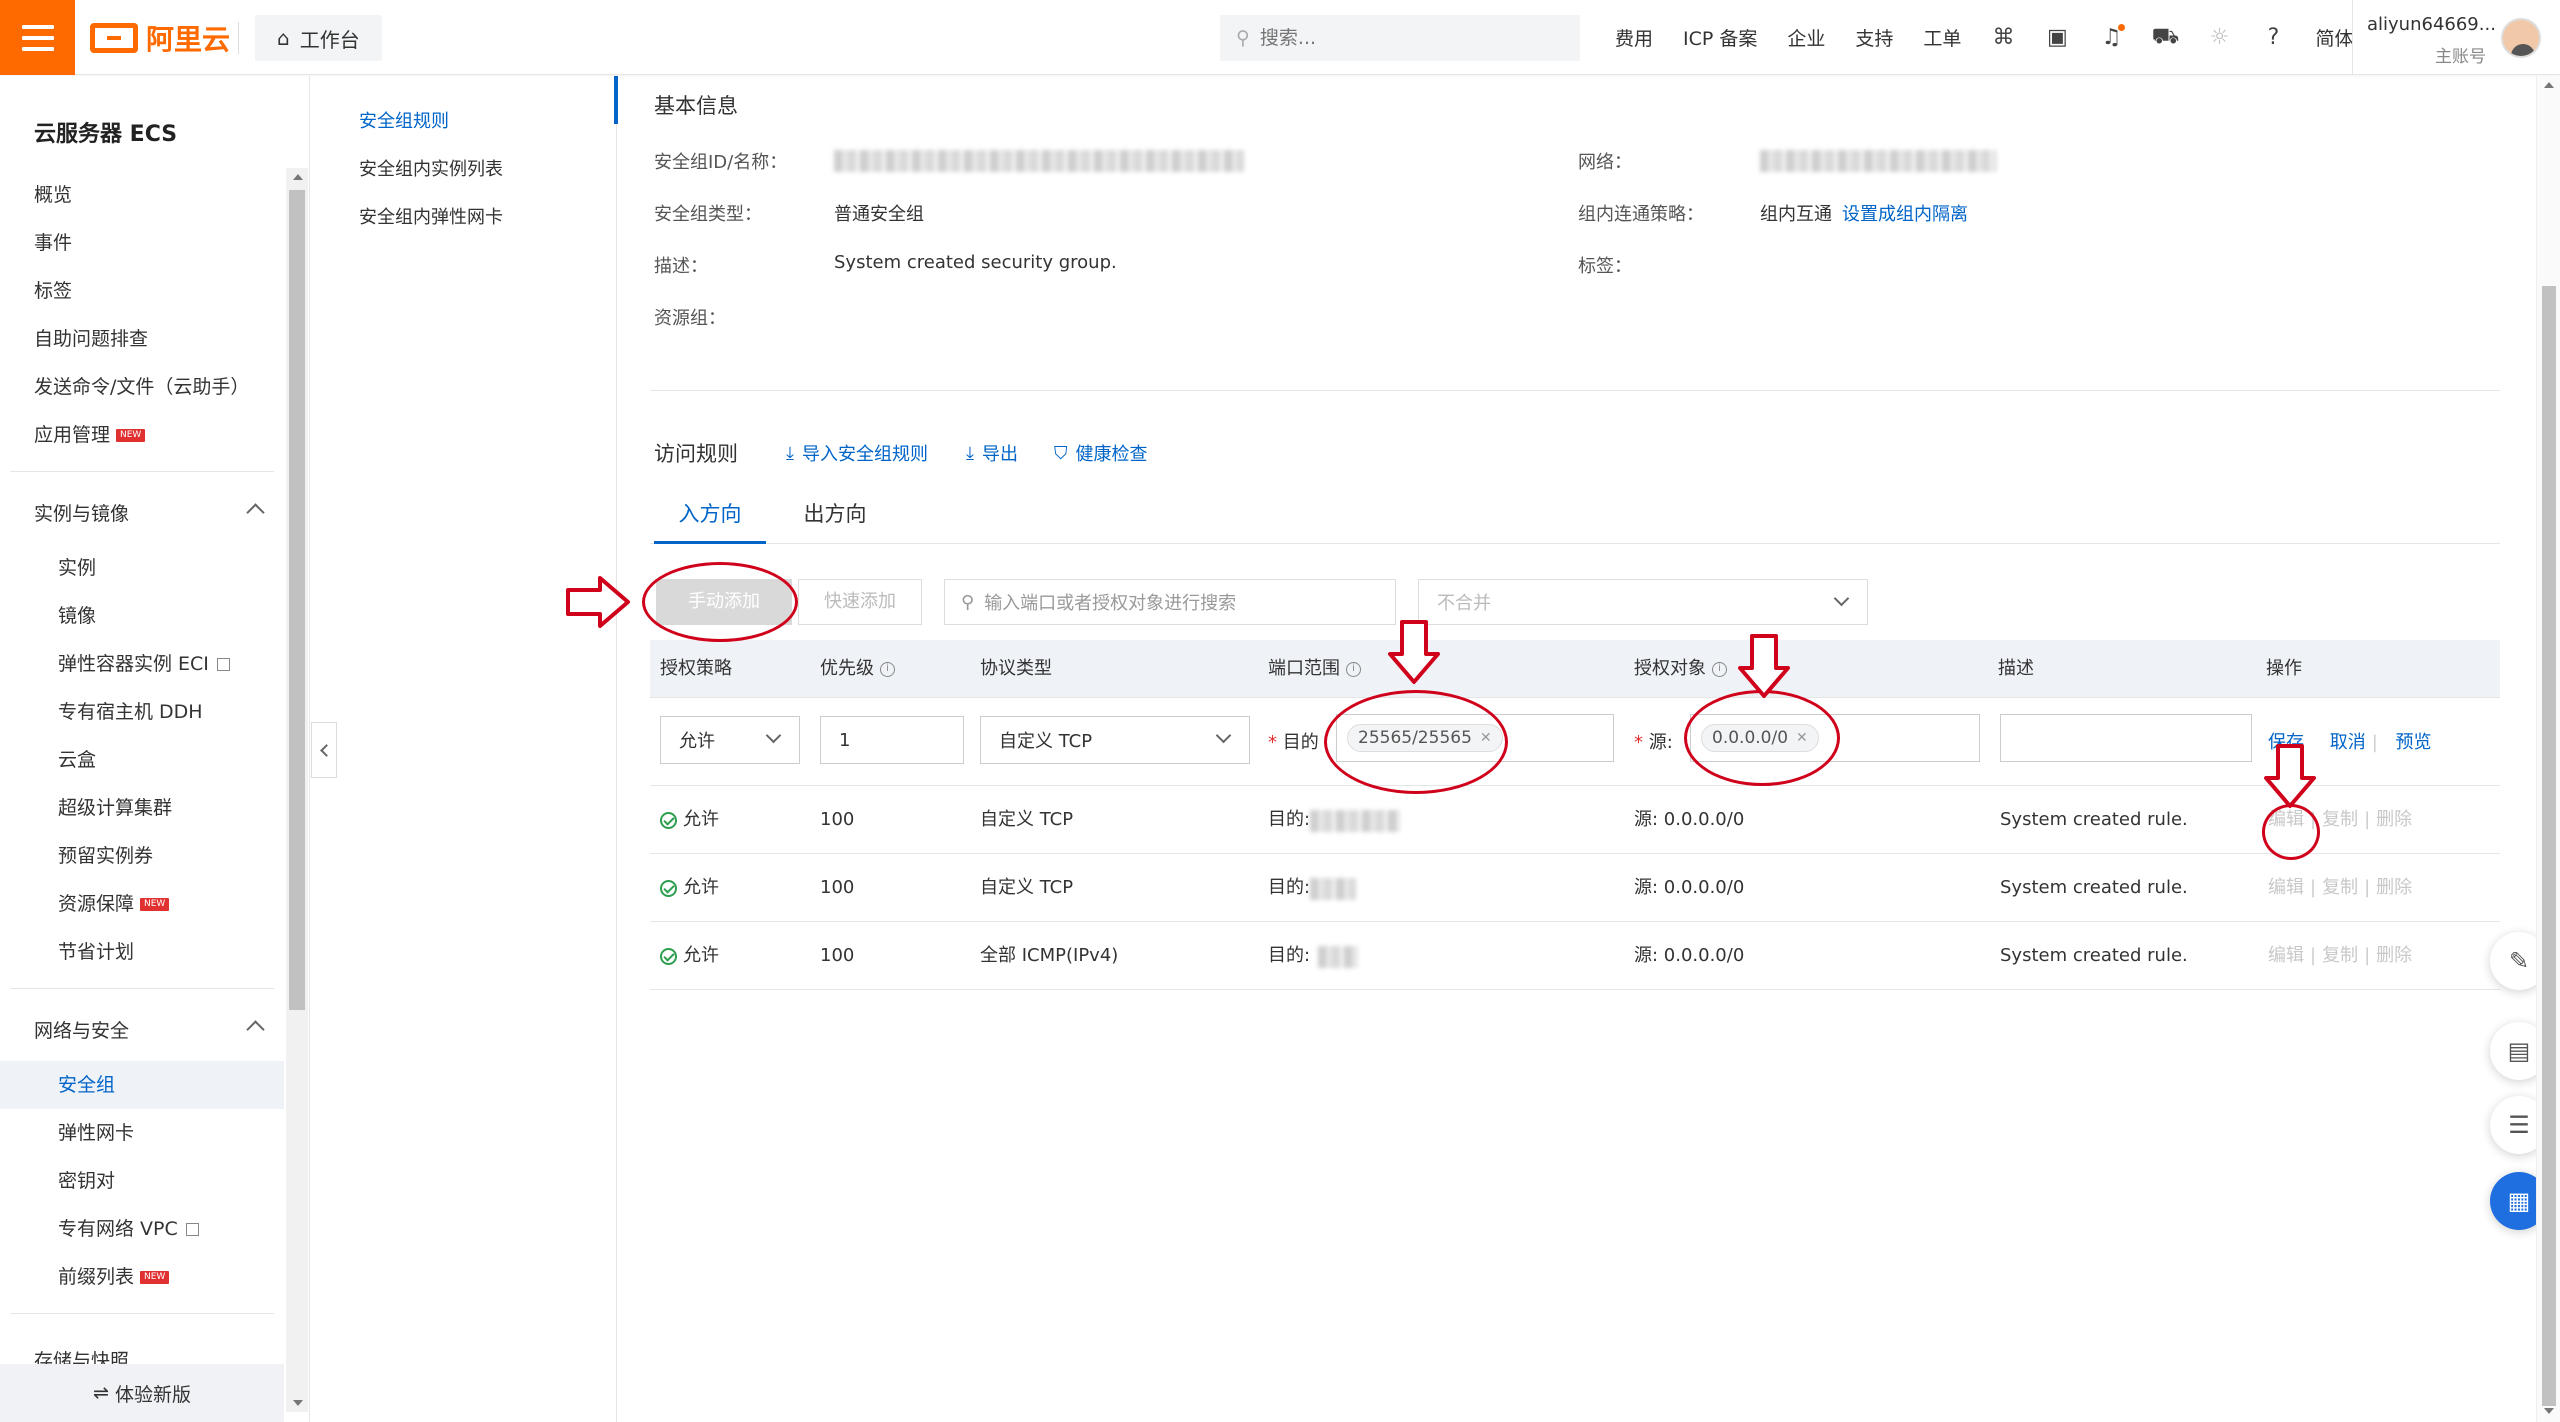 The width and height of the screenshot is (2560, 1422). What do you see at coordinates (696, 454) in the screenshot?
I see `access-rules-title: 访问规则` at bounding box center [696, 454].